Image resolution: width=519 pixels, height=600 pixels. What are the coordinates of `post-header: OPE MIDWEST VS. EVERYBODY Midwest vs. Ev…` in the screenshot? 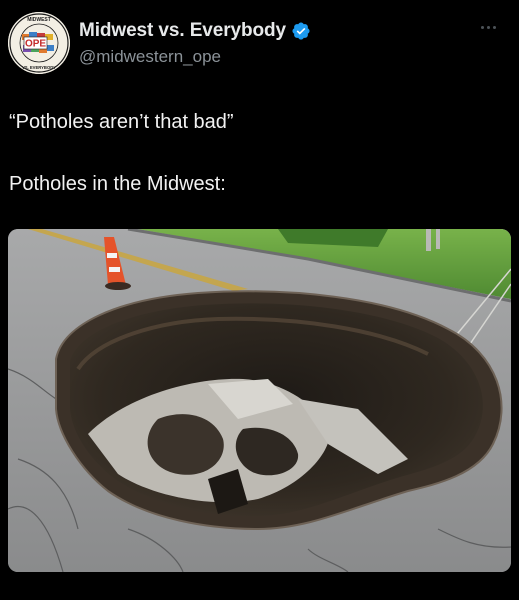 It's located at (259, 44).